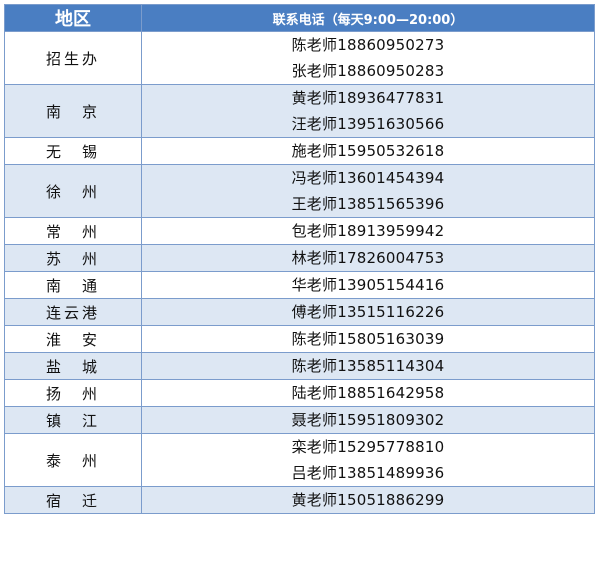 This screenshot has height=567, width=600. I want to click on table-row: 南 通 华老师13905154416, so click(299, 285).